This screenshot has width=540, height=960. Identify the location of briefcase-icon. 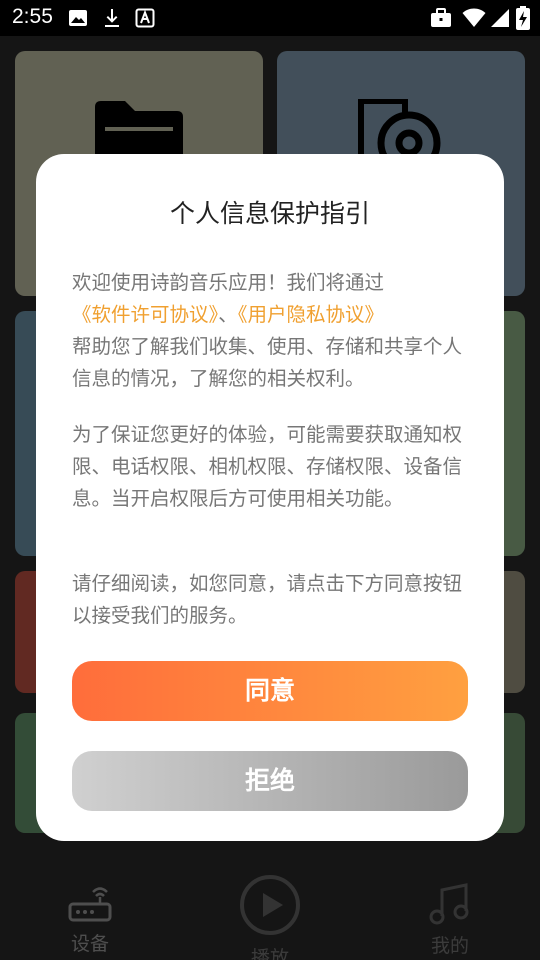
(441, 17).